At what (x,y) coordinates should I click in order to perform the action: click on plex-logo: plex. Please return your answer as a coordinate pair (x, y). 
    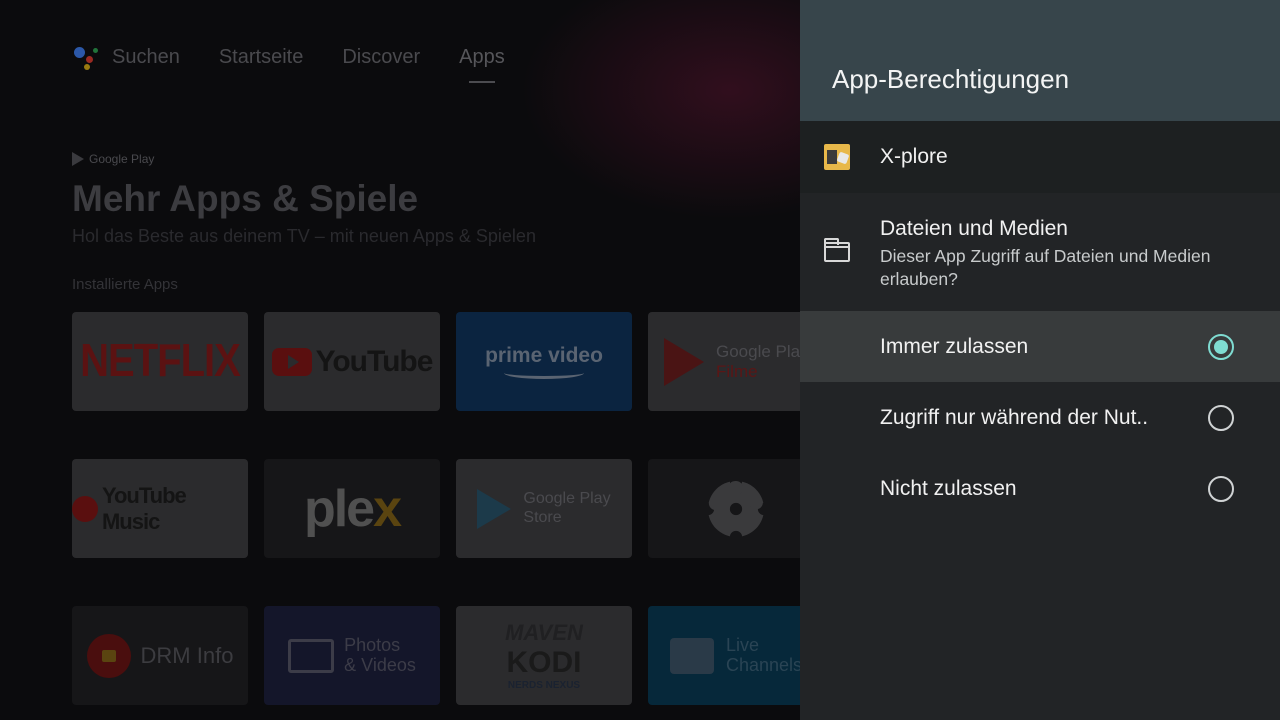
    Looking at the image, I should click on (352, 508).